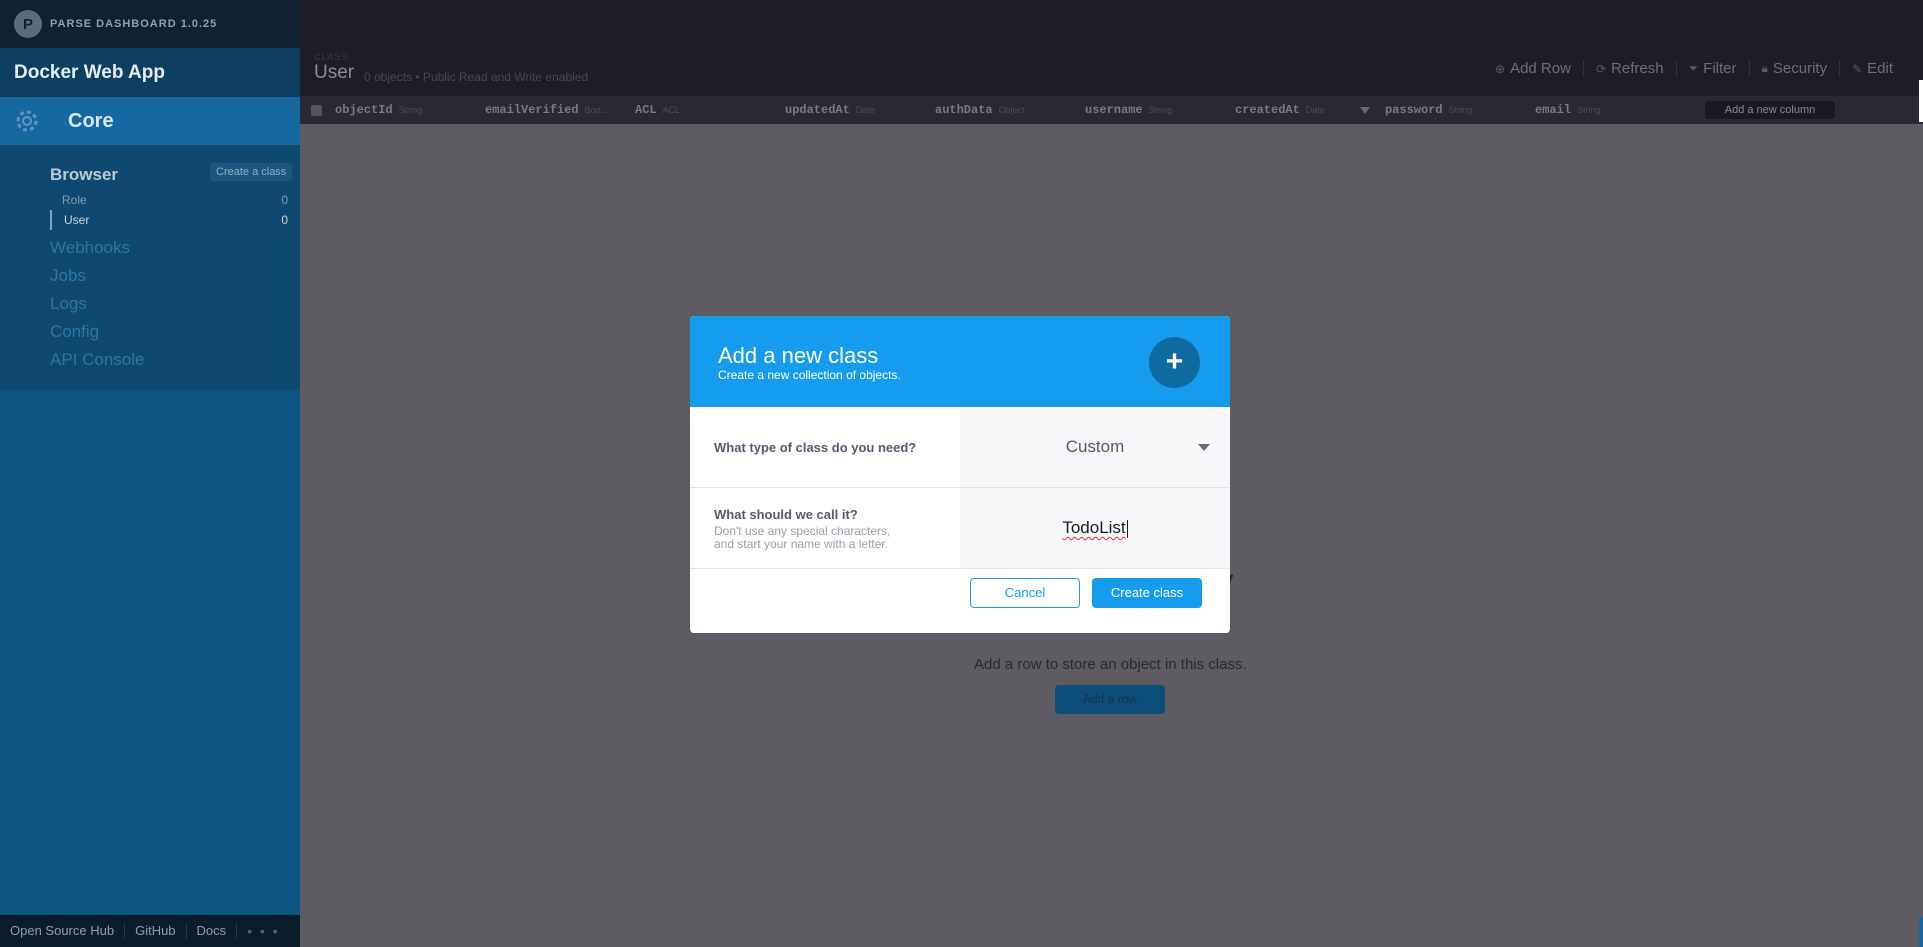 This screenshot has height=947, width=1923. I want to click on page-title: User, so click(334, 72).